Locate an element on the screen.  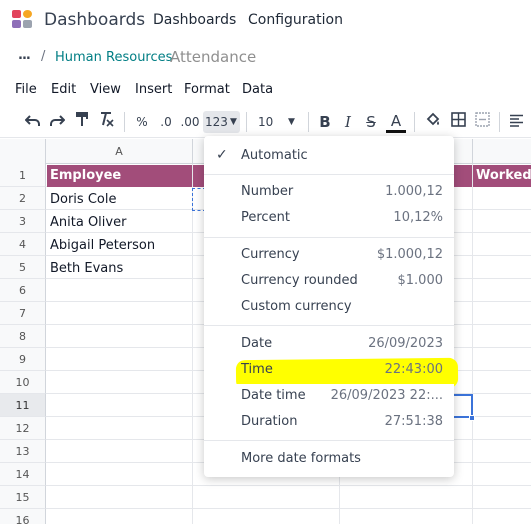
row-header: 12 is located at coordinates (23, 428).